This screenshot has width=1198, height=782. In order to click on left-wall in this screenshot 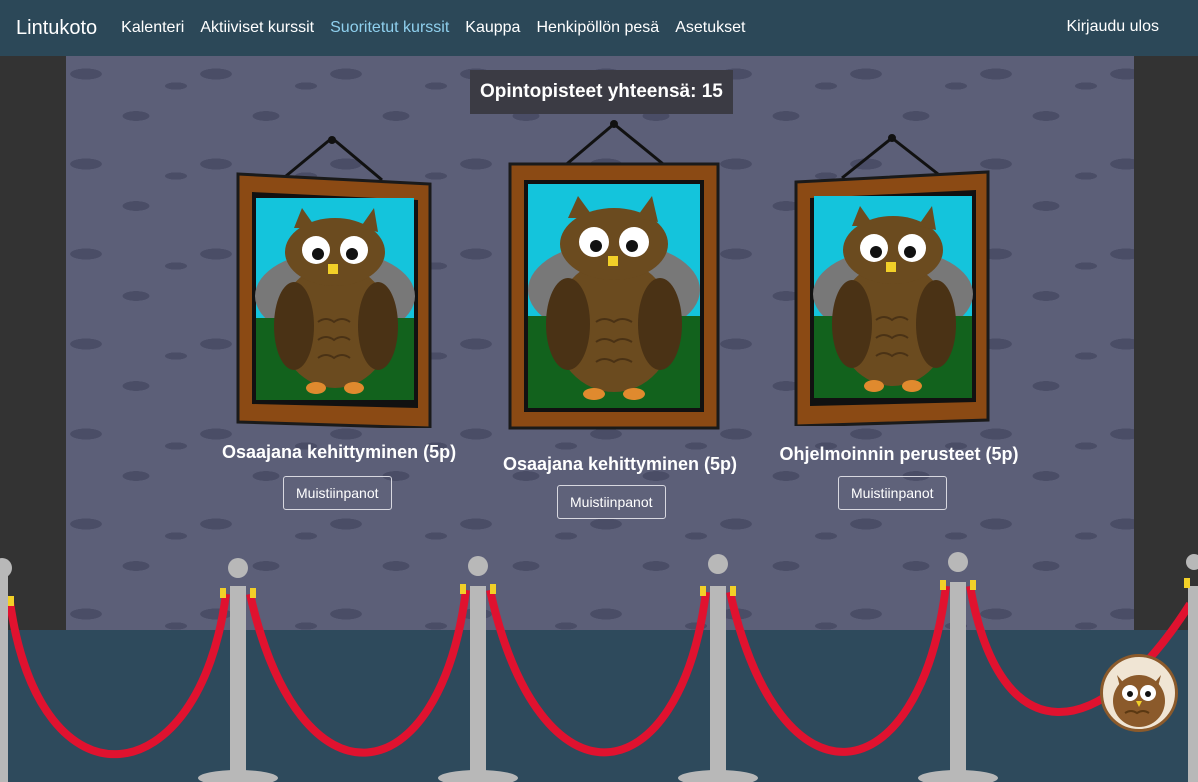, I will do `click(33, 343)`.